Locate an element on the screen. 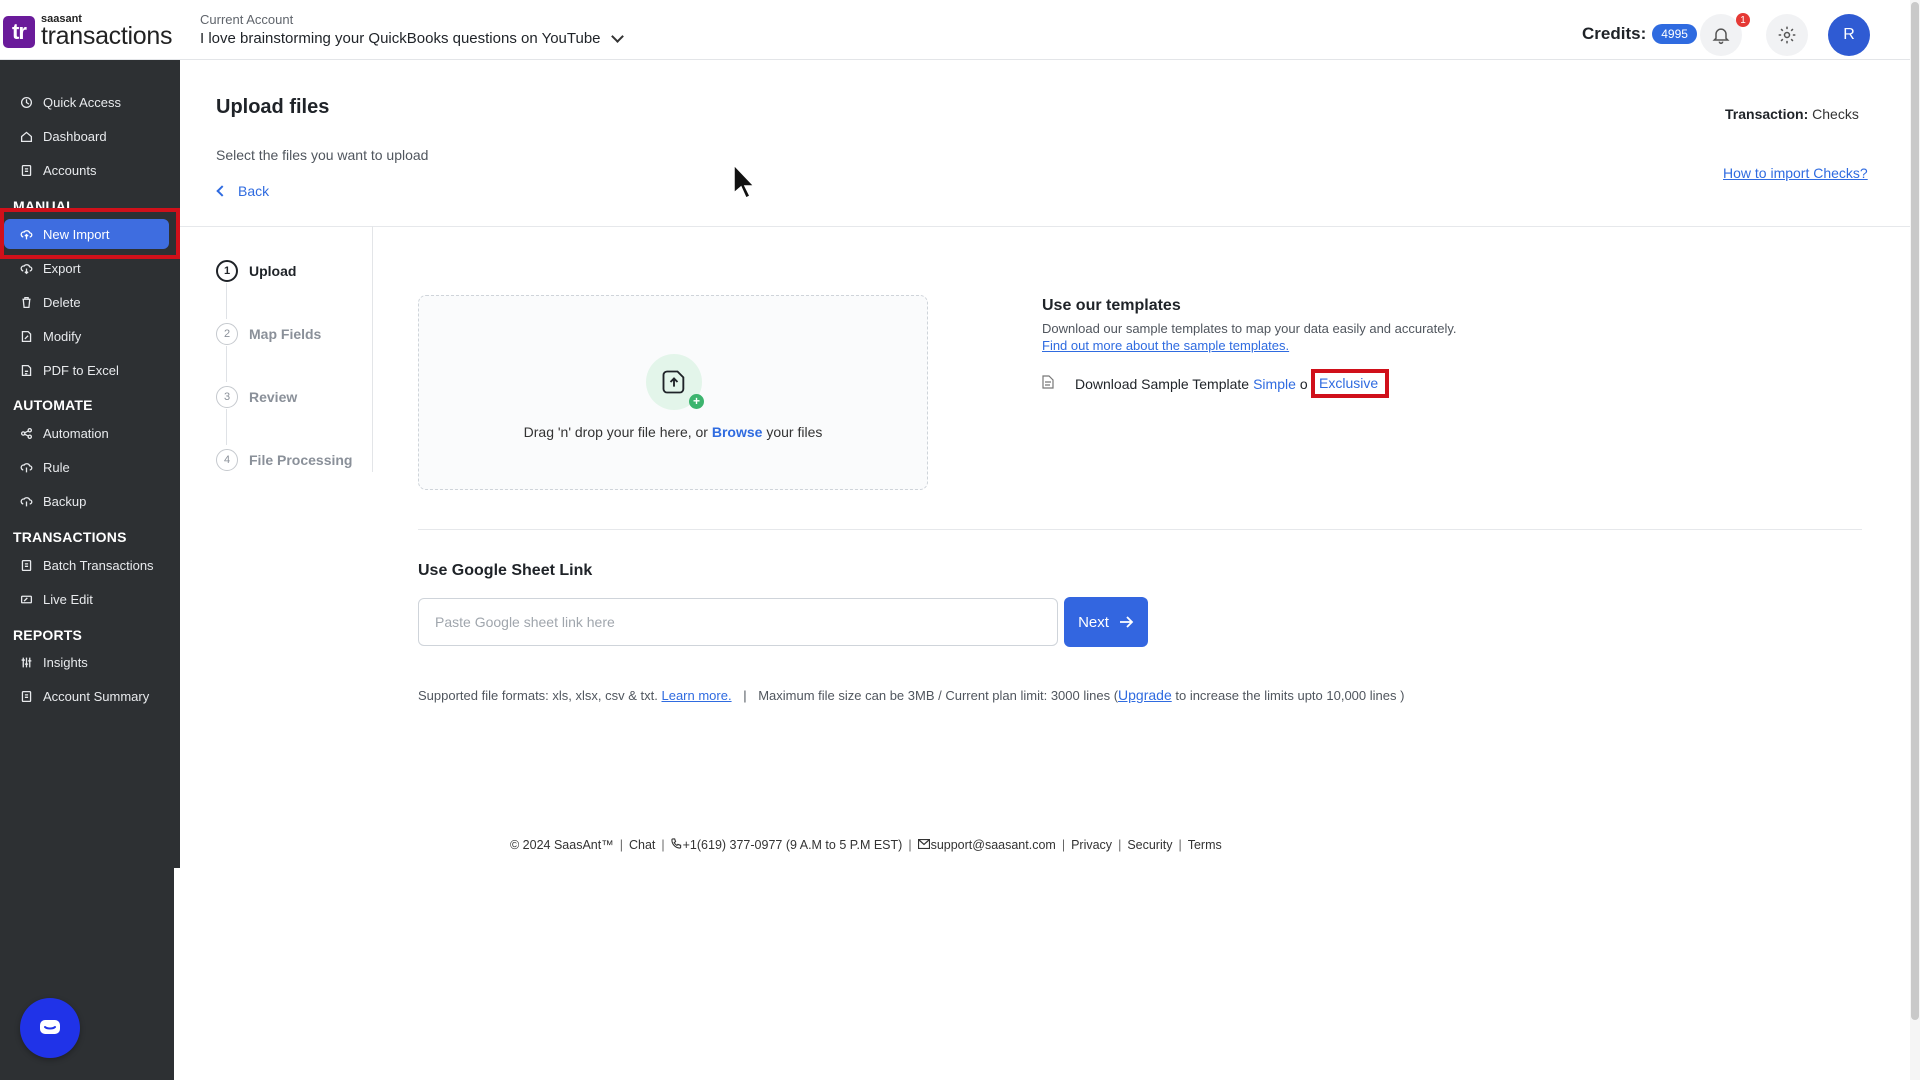  notification-count-badge: 1 is located at coordinates (1743, 20).